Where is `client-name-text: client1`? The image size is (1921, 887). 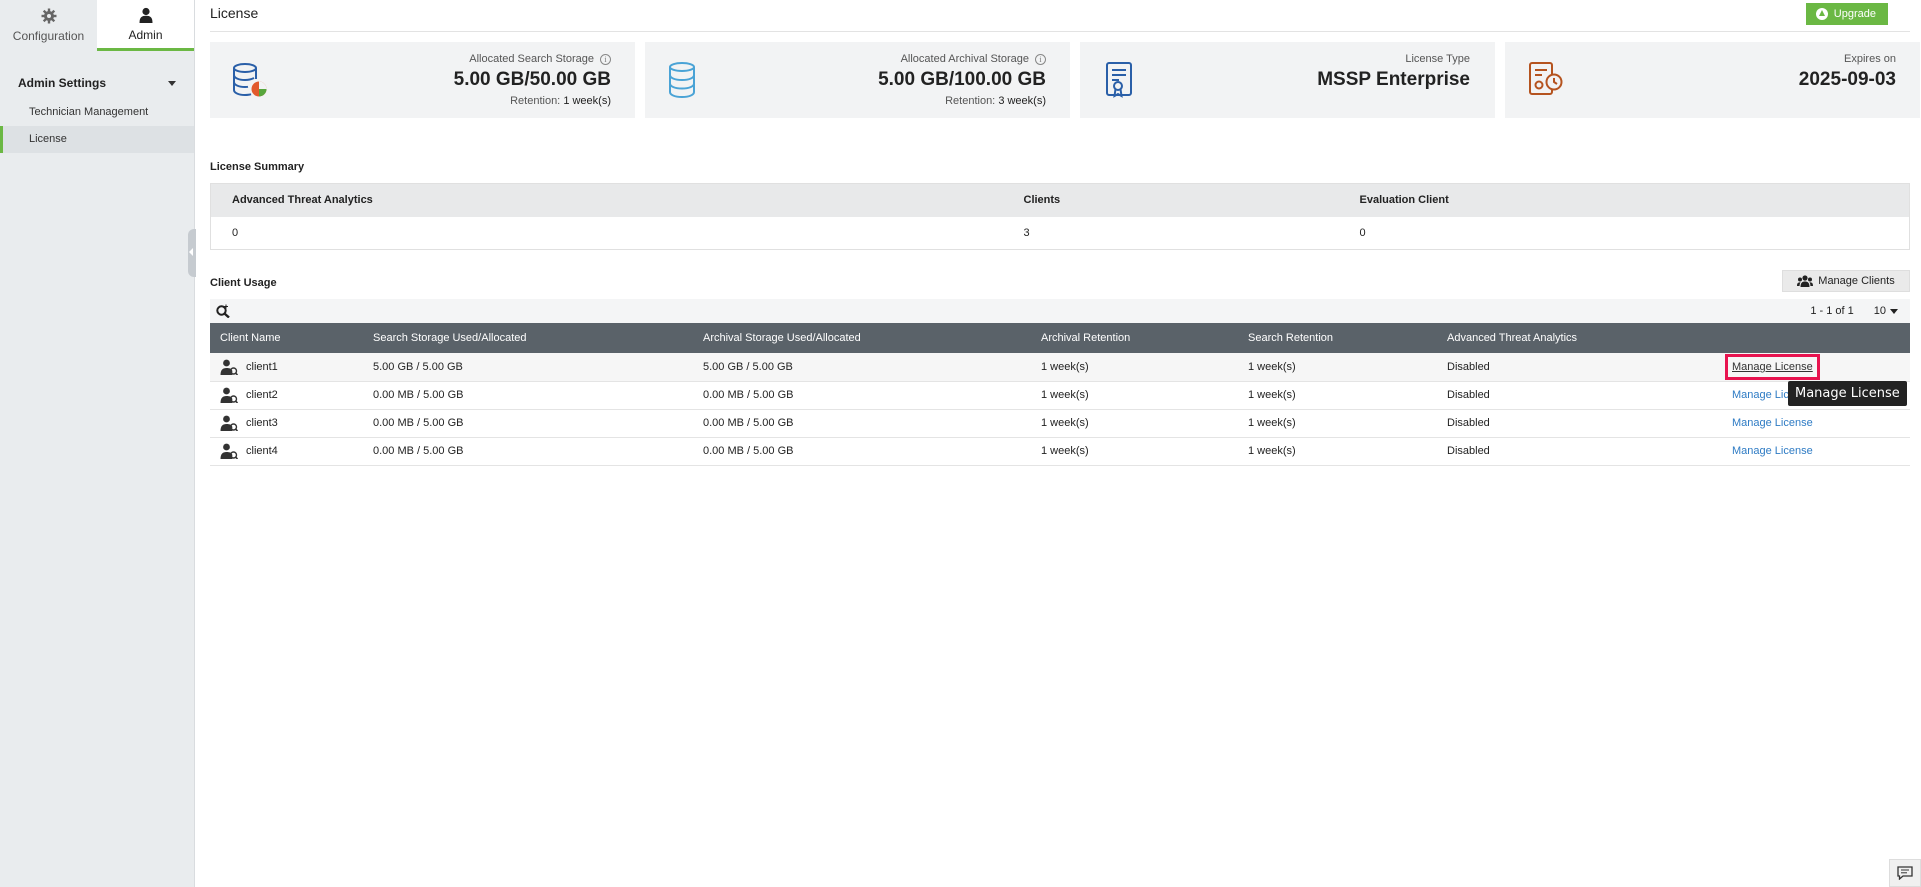
client-name-text: client1 is located at coordinates (262, 366).